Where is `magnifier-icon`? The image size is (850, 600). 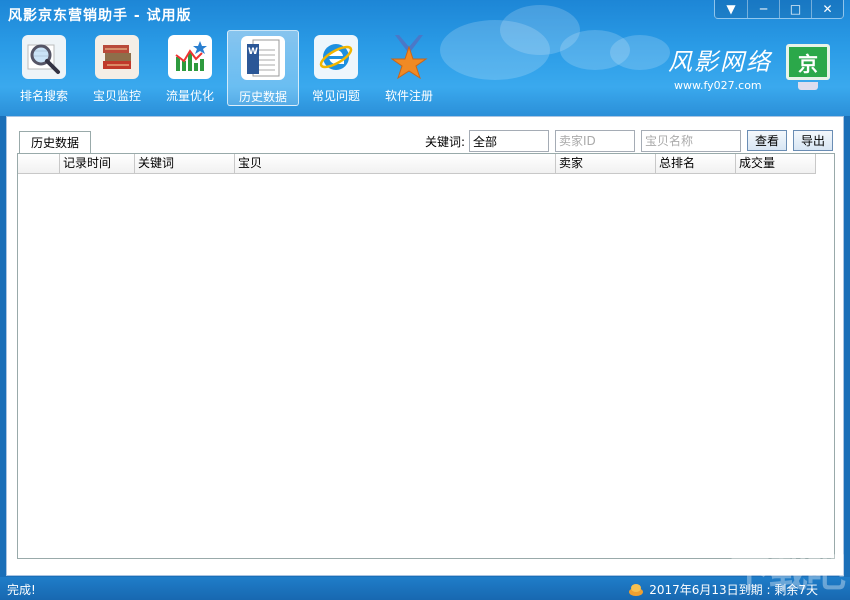
magnifier-icon is located at coordinates (44, 57).